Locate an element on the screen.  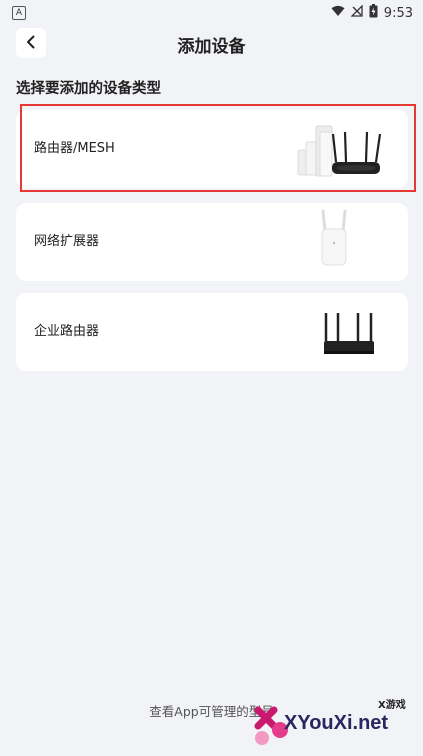
battery-charging-icon is located at coordinates (373, 13).